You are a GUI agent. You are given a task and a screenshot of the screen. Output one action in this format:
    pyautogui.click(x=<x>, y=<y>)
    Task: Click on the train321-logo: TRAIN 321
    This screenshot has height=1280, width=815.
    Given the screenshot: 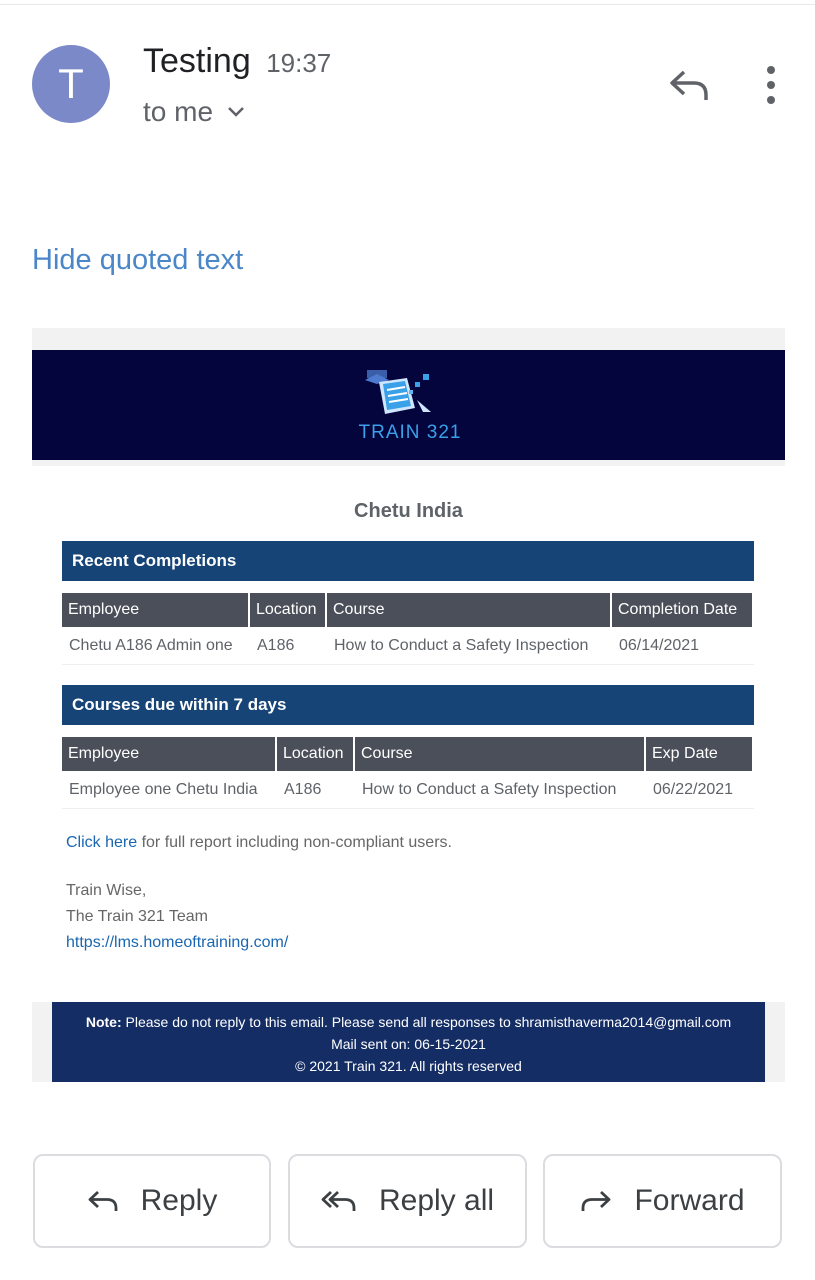 What is the action you would take?
    pyautogui.click(x=410, y=406)
    